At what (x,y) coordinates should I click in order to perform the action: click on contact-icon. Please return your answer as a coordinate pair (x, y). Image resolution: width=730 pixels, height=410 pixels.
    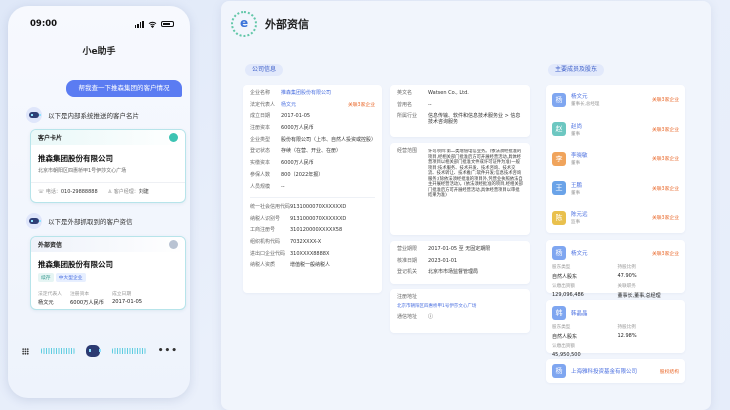
    Looking at the image, I should click on (173, 137).